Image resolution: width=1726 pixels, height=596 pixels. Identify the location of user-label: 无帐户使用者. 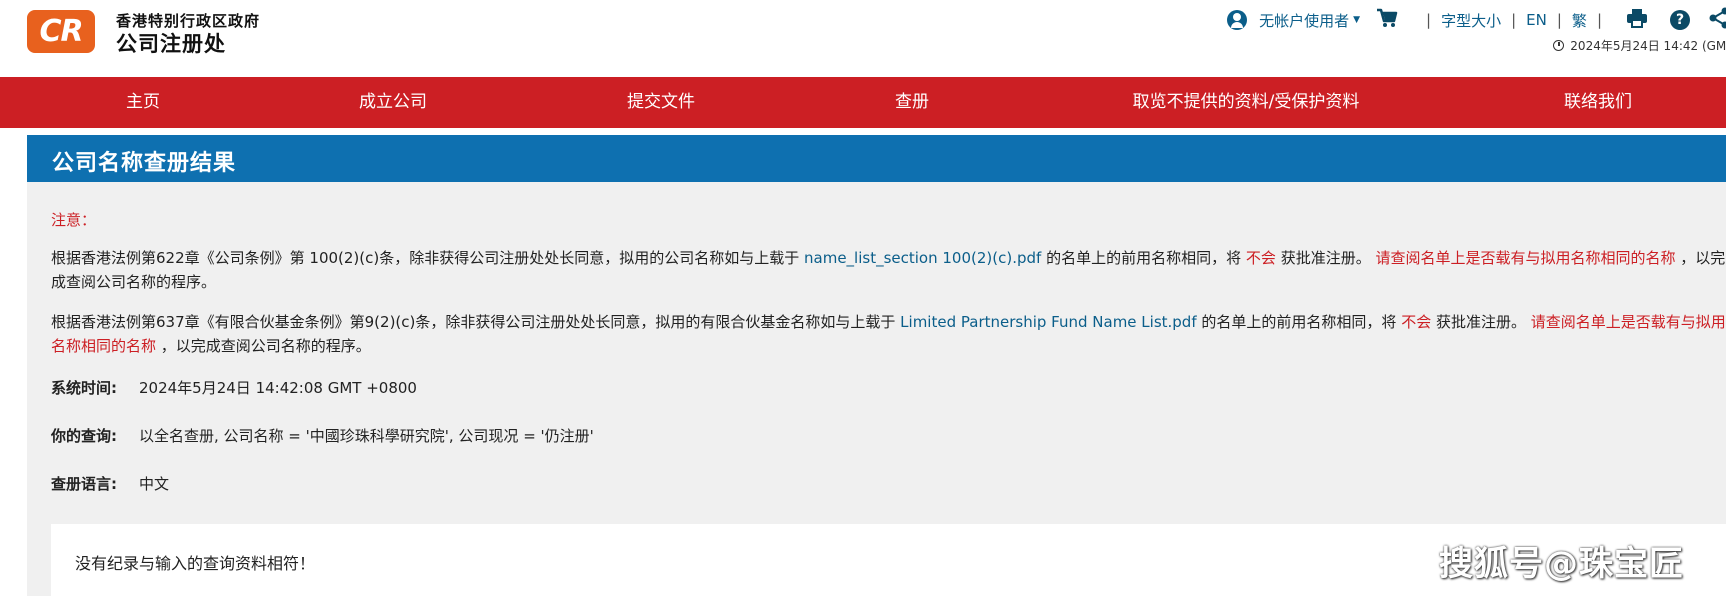
(1304, 20).